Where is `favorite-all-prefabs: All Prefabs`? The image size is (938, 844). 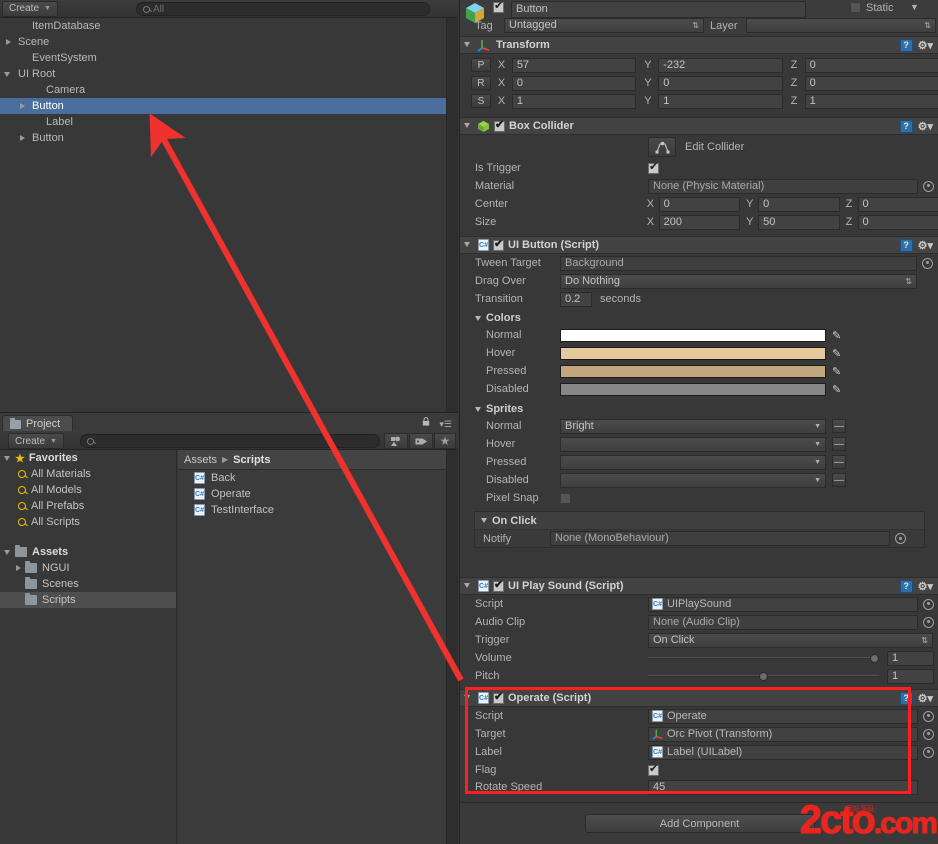 favorite-all-prefabs: All Prefabs is located at coordinates (88, 506).